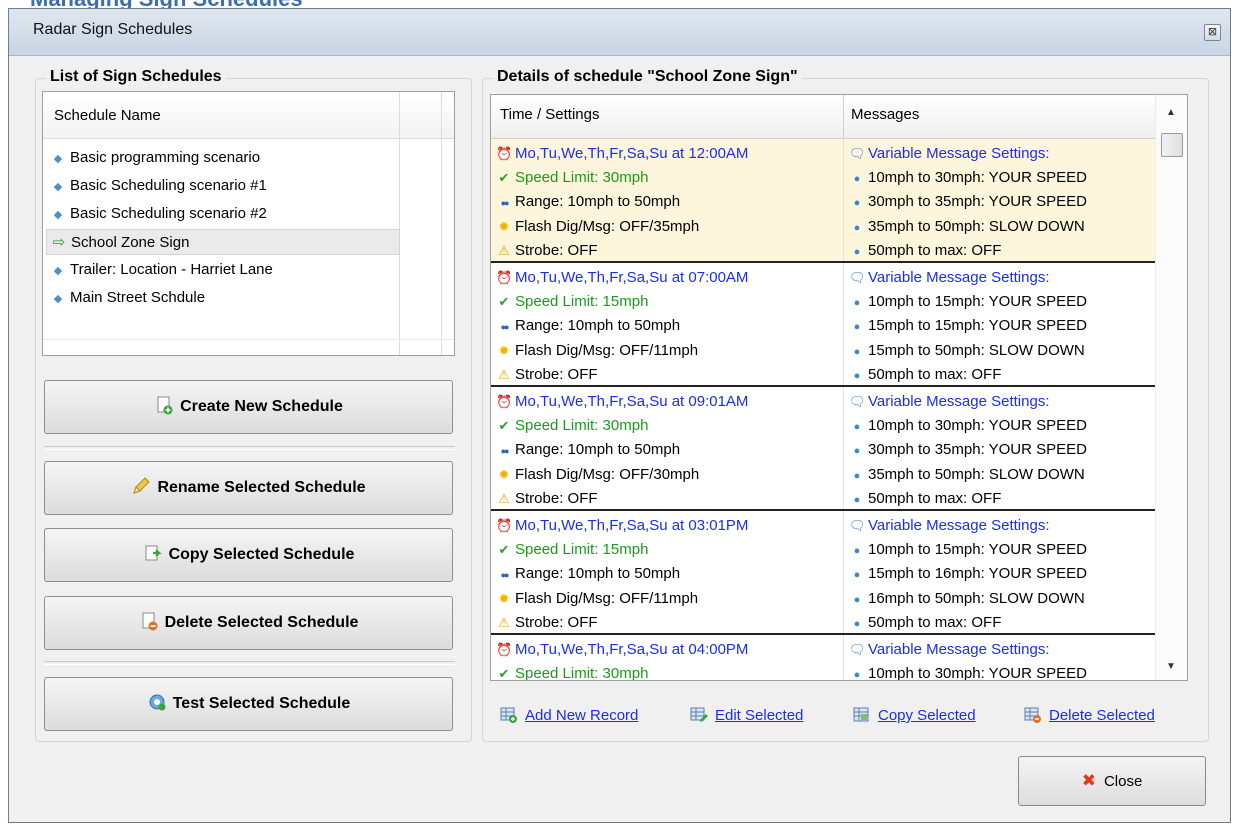  I want to click on flash-setting: Flash Dig/Msg: OFF/35mph, so click(607, 226).